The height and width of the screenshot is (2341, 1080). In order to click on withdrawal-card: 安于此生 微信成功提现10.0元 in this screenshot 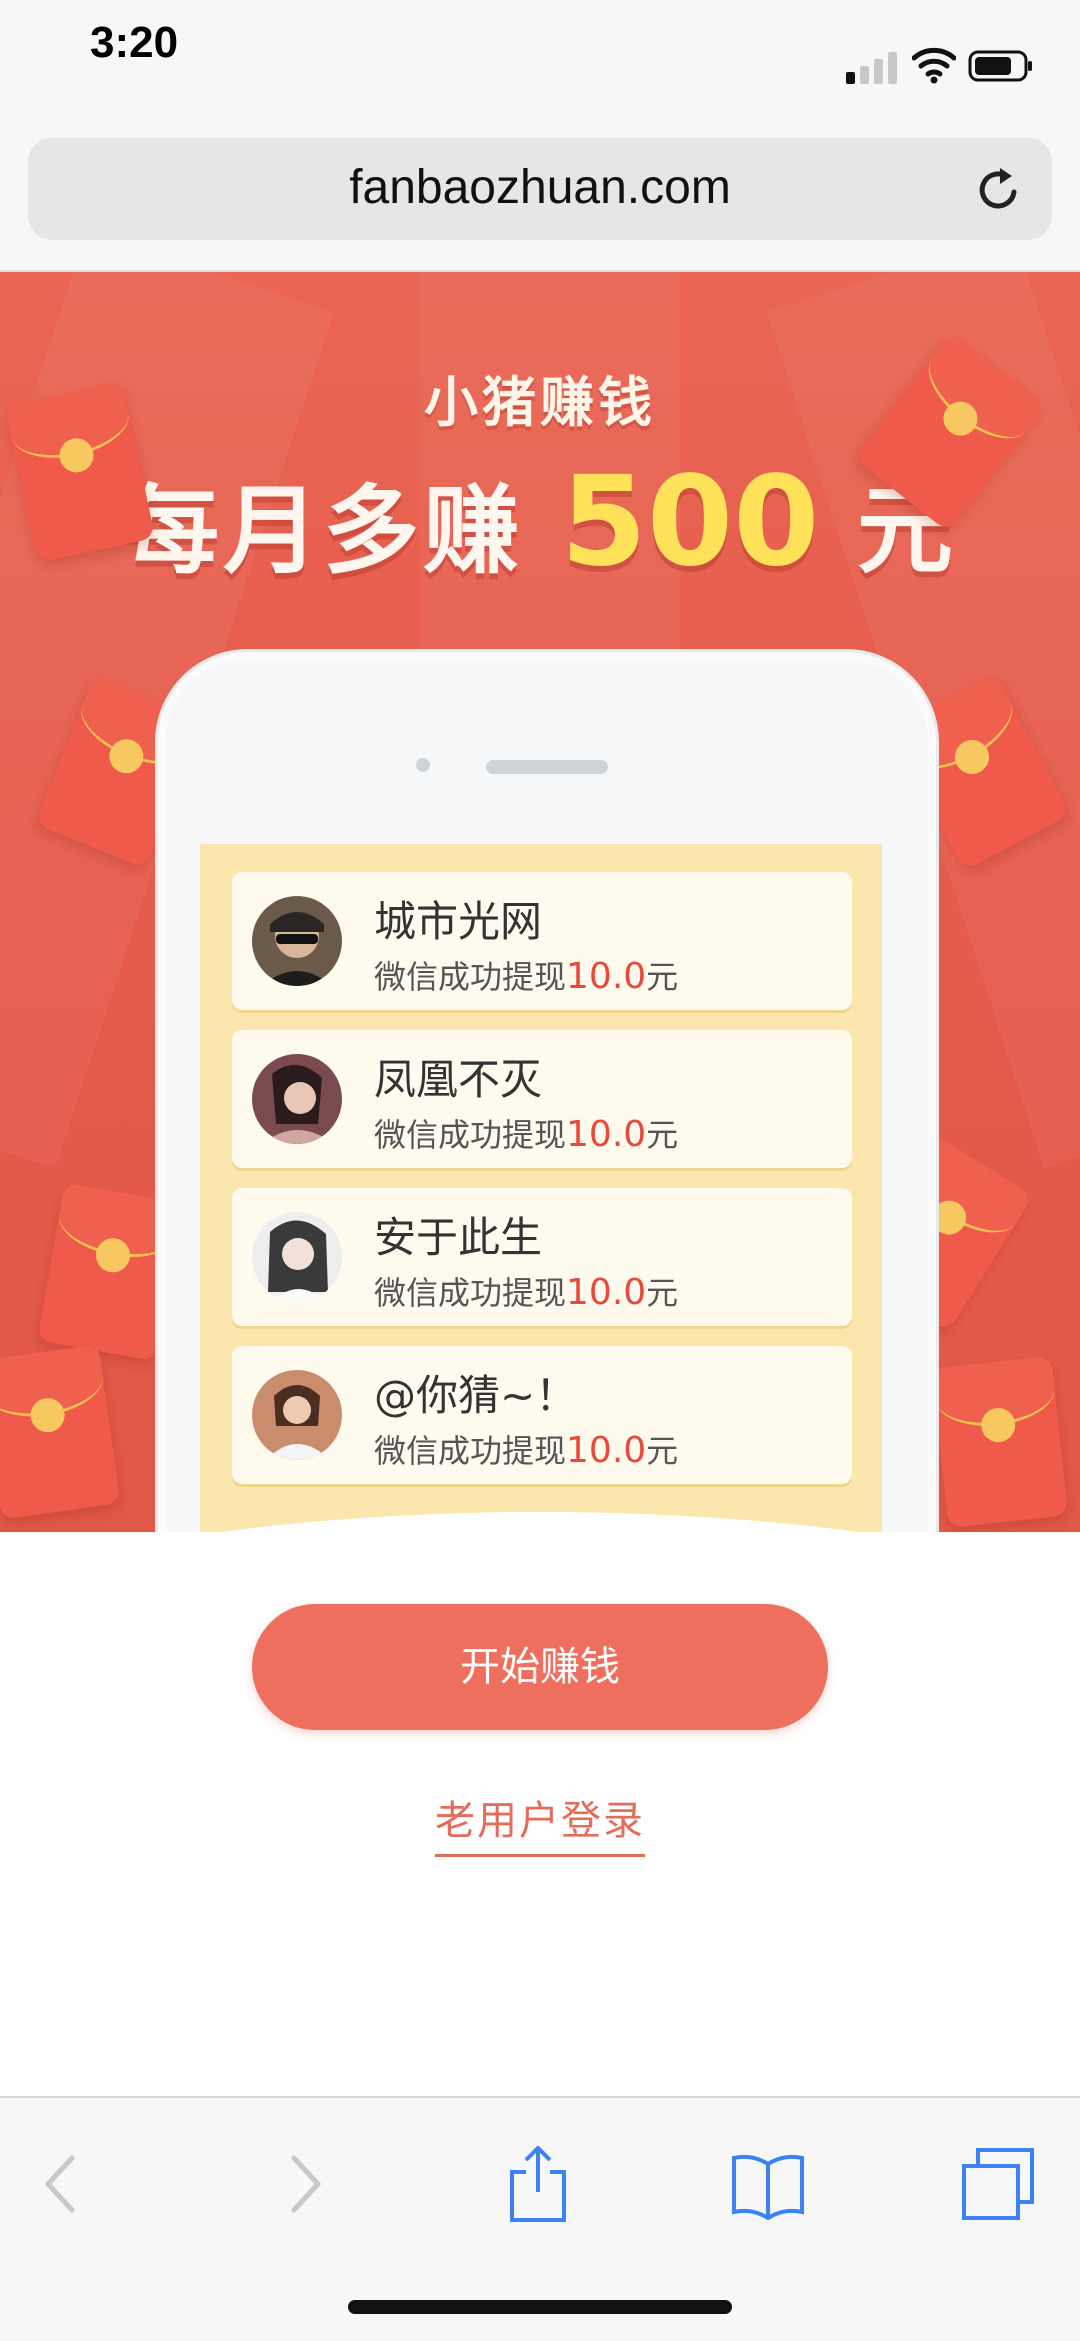, I will do `click(542, 1257)`.